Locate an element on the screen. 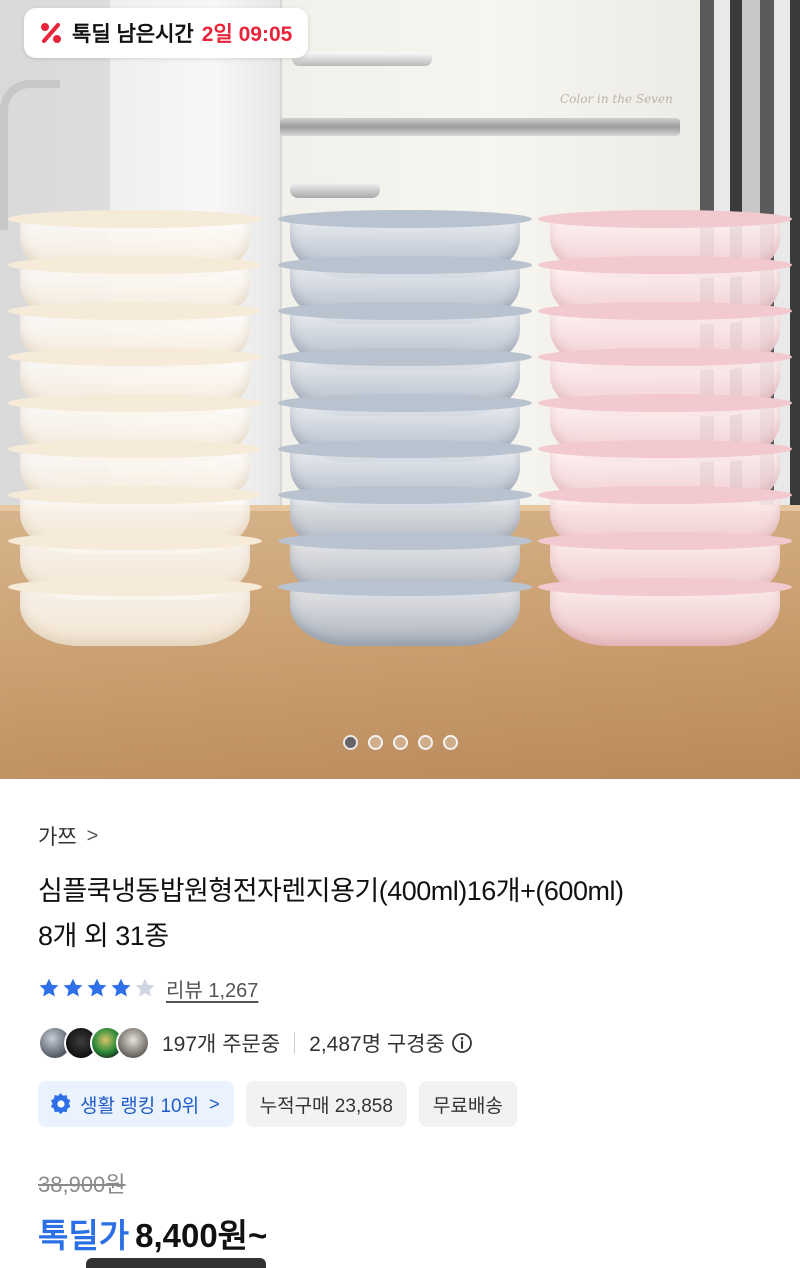  rating-stars is located at coordinates (97, 988).